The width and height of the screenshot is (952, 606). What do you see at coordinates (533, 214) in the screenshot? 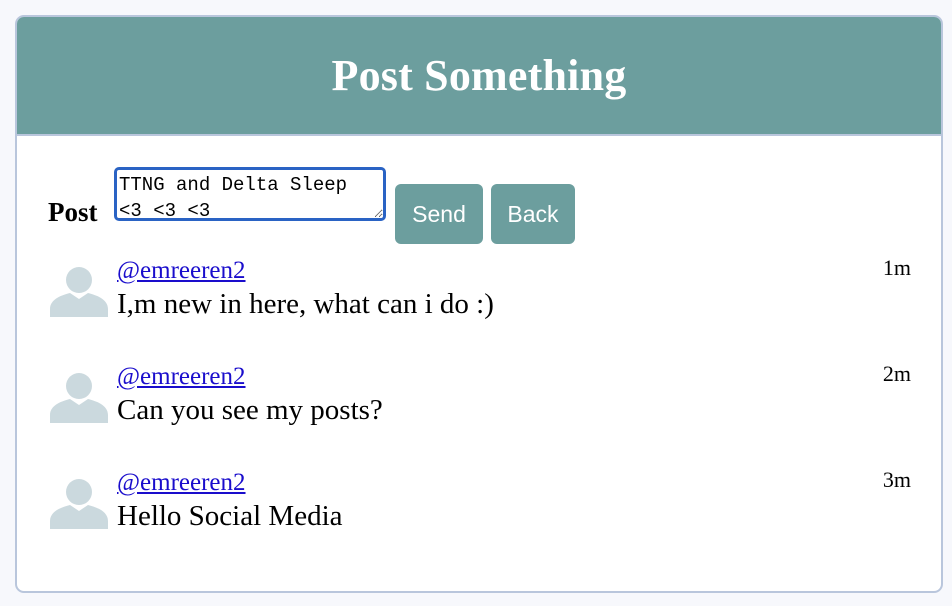
I see `back-button: Back` at bounding box center [533, 214].